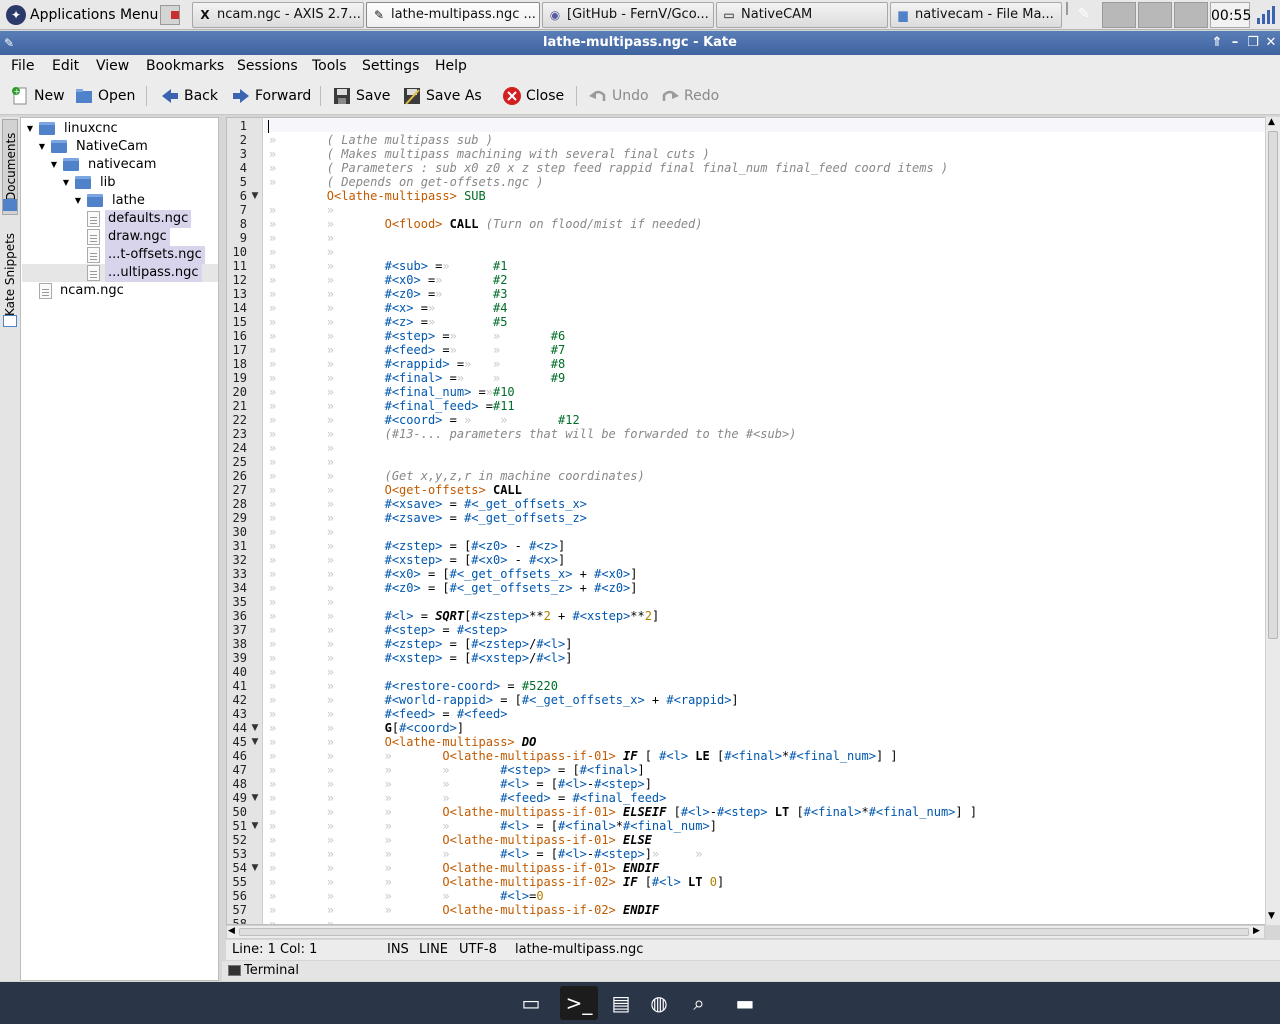 This screenshot has width=1280, height=1024. What do you see at coordinates (428, 504) in the screenshot?
I see `code-line: » » #<xsave> = #<_get_offsets_x>` at bounding box center [428, 504].